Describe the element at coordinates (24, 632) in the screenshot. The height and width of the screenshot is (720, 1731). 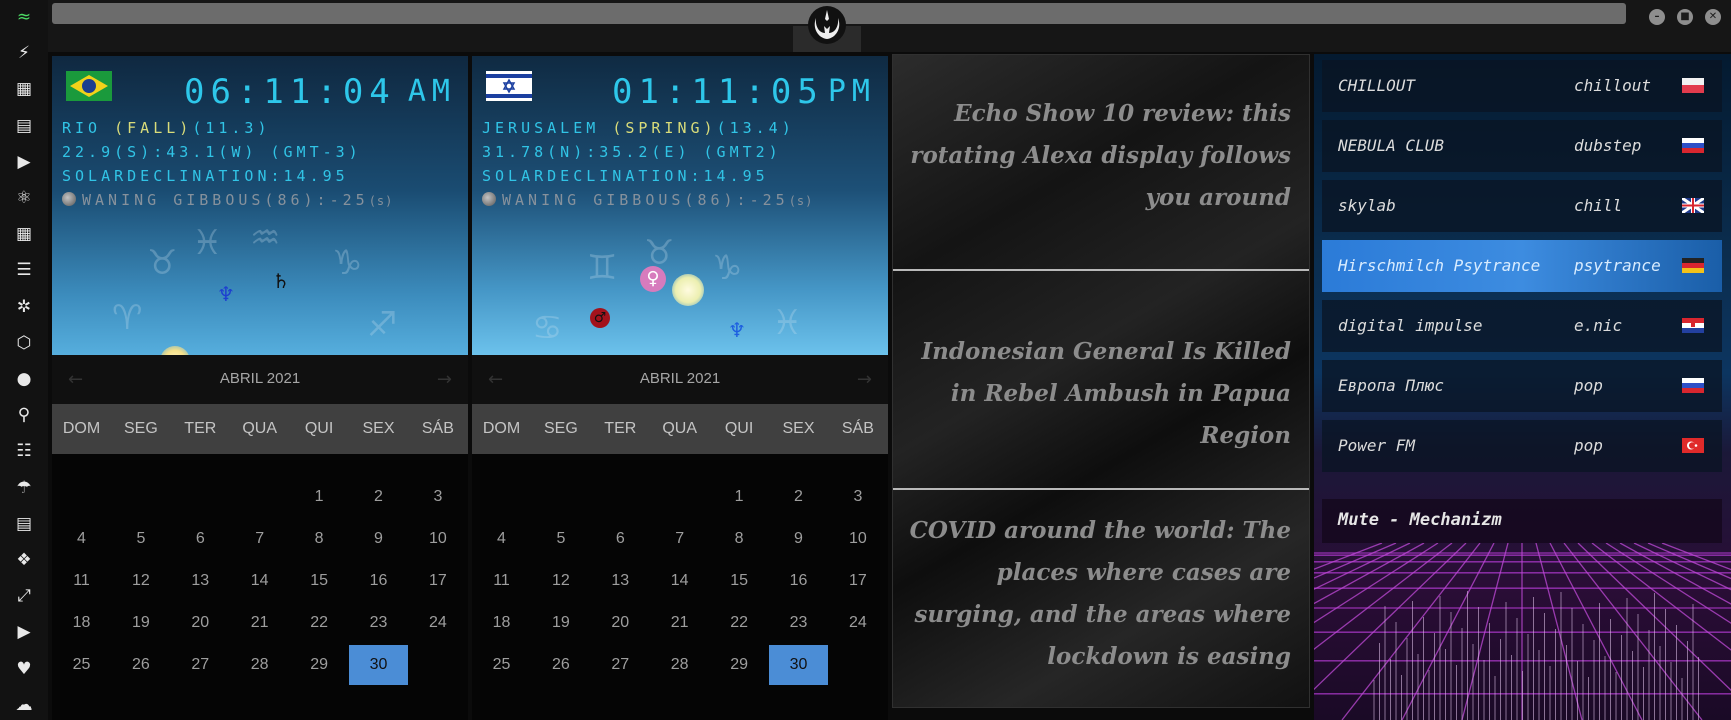
I see `youtube-icon: ▶` at that location.